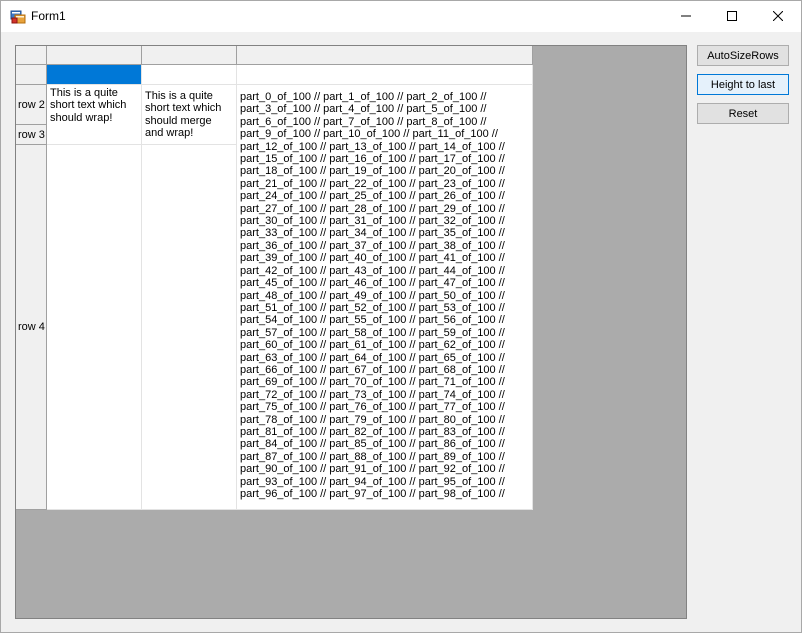 The height and width of the screenshot is (633, 802). What do you see at coordinates (385, 75) in the screenshot?
I see `grid-cell-r1-c3` at bounding box center [385, 75].